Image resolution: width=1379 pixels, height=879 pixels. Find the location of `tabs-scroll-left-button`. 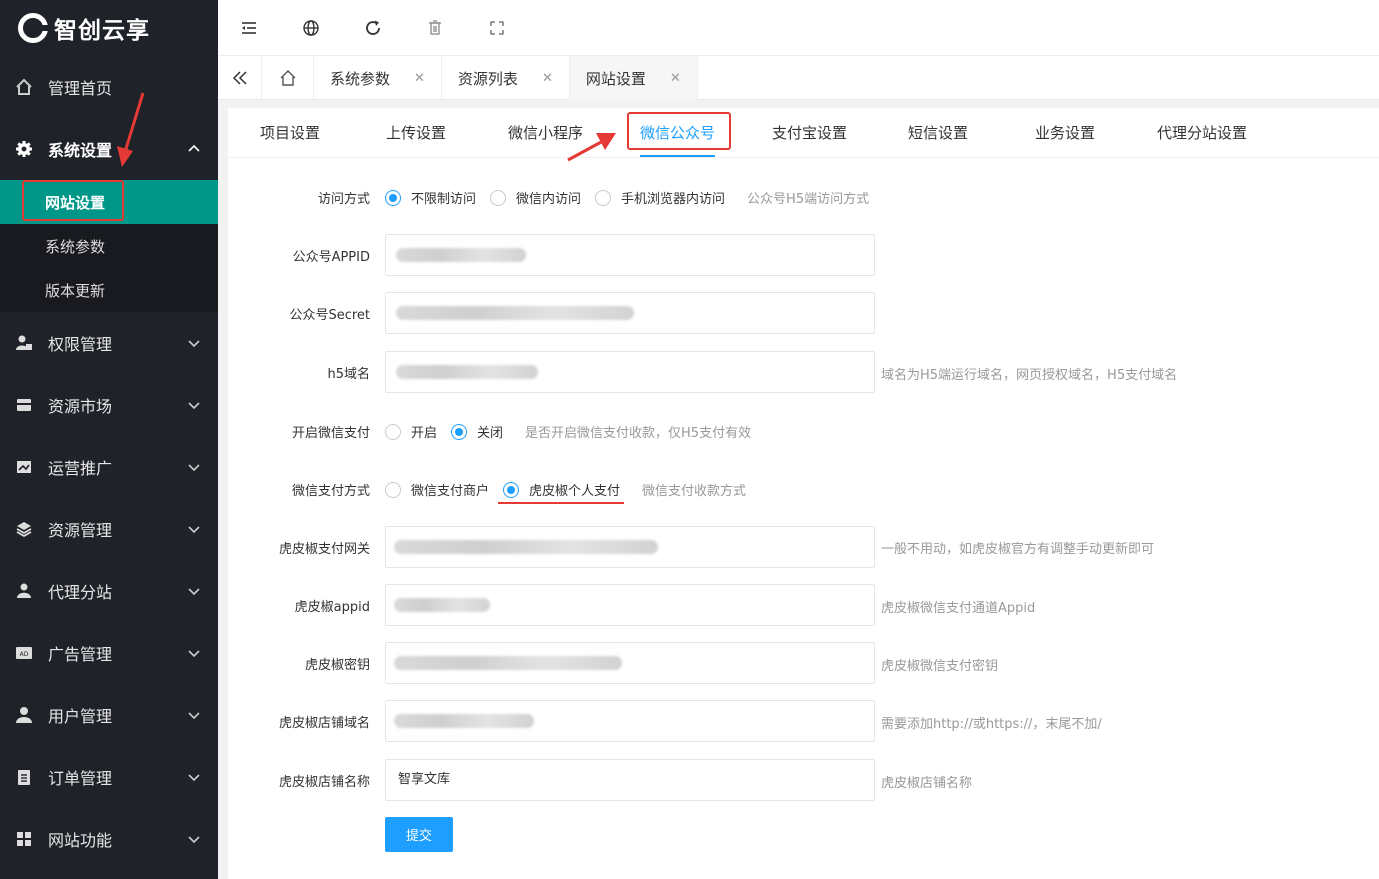

tabs-scroll-left-button is located at coordinates (240, 78).